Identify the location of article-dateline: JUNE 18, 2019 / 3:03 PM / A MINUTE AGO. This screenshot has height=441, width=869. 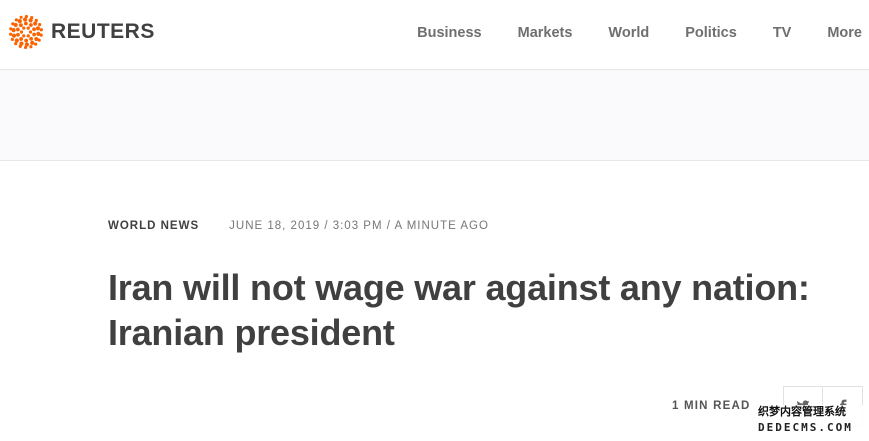
(359, 226).